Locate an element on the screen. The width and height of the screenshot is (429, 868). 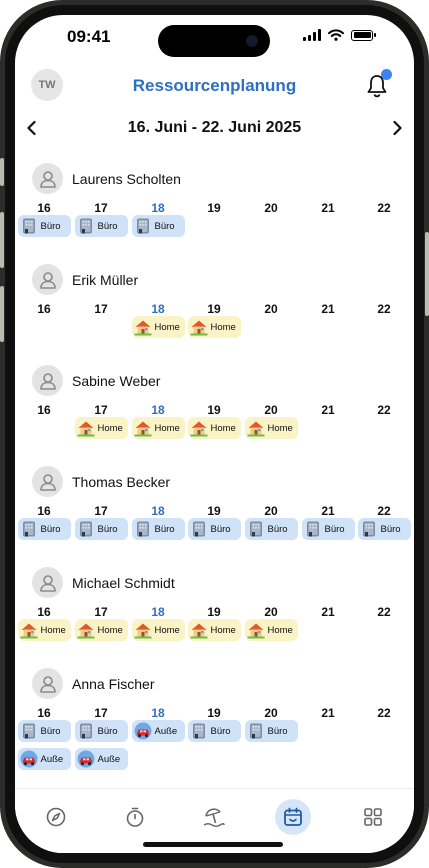
tab-stopwatch is located at coordinates (135, 817).